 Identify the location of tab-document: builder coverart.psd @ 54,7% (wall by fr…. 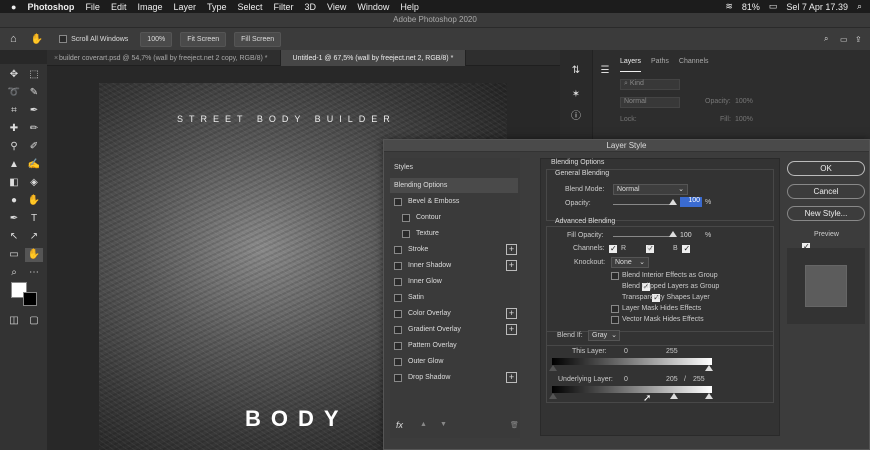
(164, 58).